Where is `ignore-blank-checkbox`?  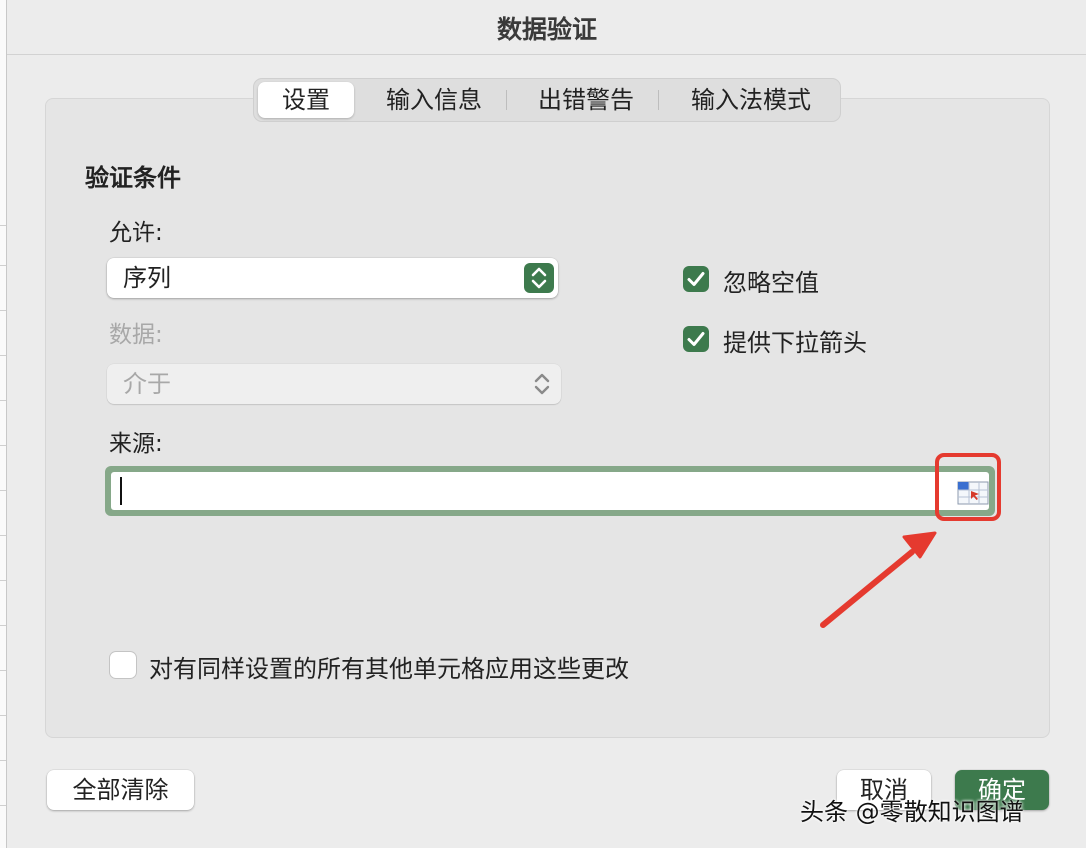
ignore-blank-checkbox is located at coordinates (696, 279).